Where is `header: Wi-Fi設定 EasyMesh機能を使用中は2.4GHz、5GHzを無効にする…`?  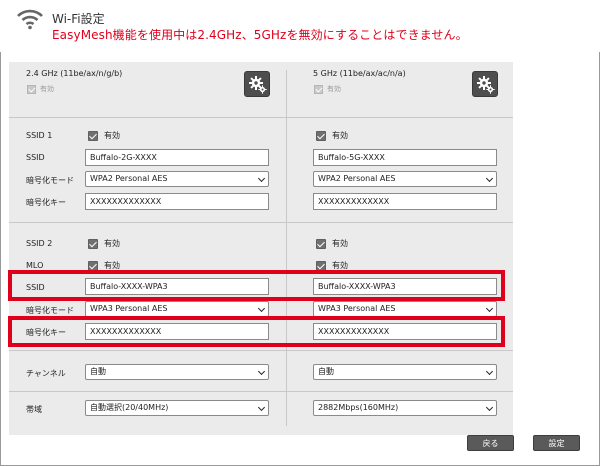 header: Wi-Fi設定 EasyMesh機能を使用中は2.4GHz、5GHzを無効にする… is located at coordinates (300, 26).